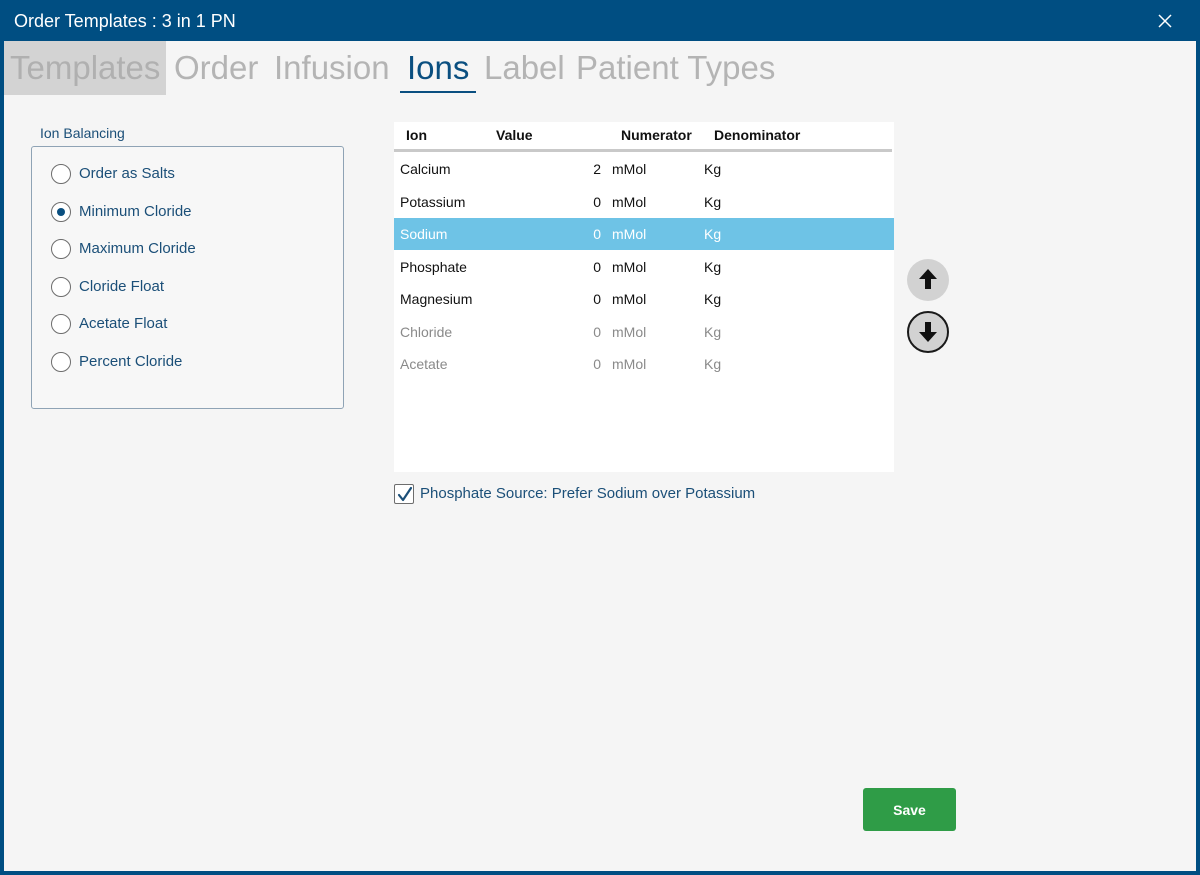 This screenshot has width=1200, height=875. I want to click on arrow-down-icon, so click(928, 332).